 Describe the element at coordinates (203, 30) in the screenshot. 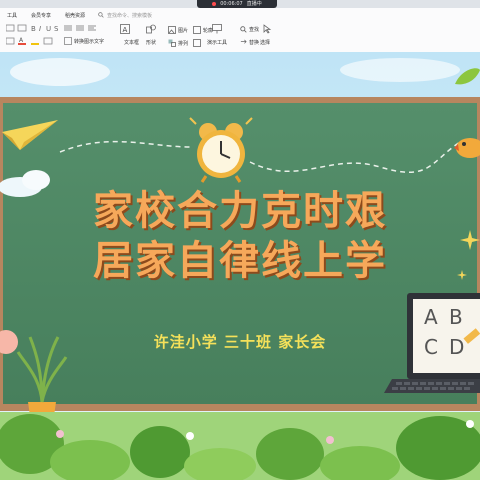

I see `outline-button: 轮廓` at that location.